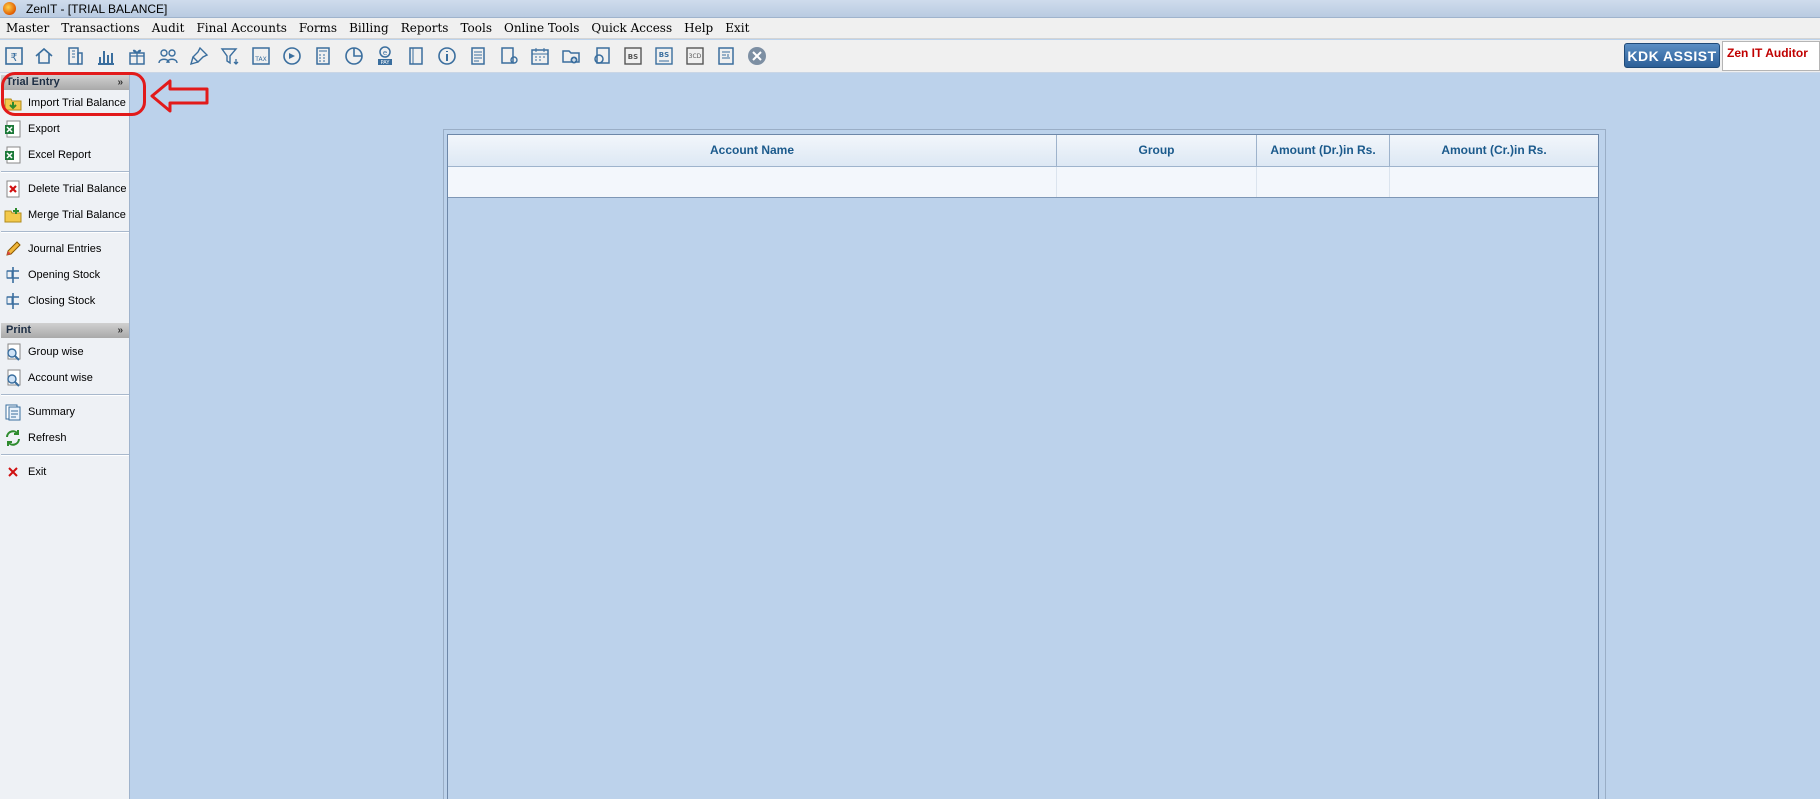 The image size is (1820, 799). Describe the element at coordinates (386, 63) in the screenshot. I see `svg-text: PAY` at that location.